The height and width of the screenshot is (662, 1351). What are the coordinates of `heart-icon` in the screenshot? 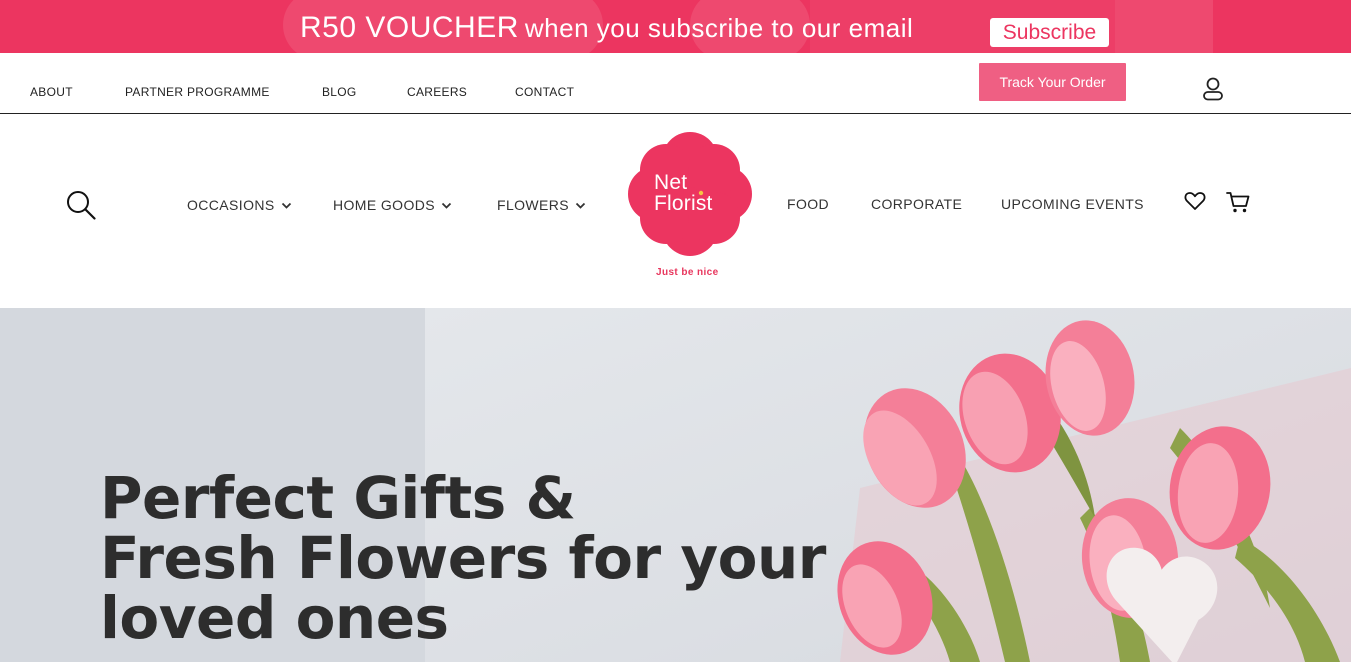 It's located at (1195, 201).